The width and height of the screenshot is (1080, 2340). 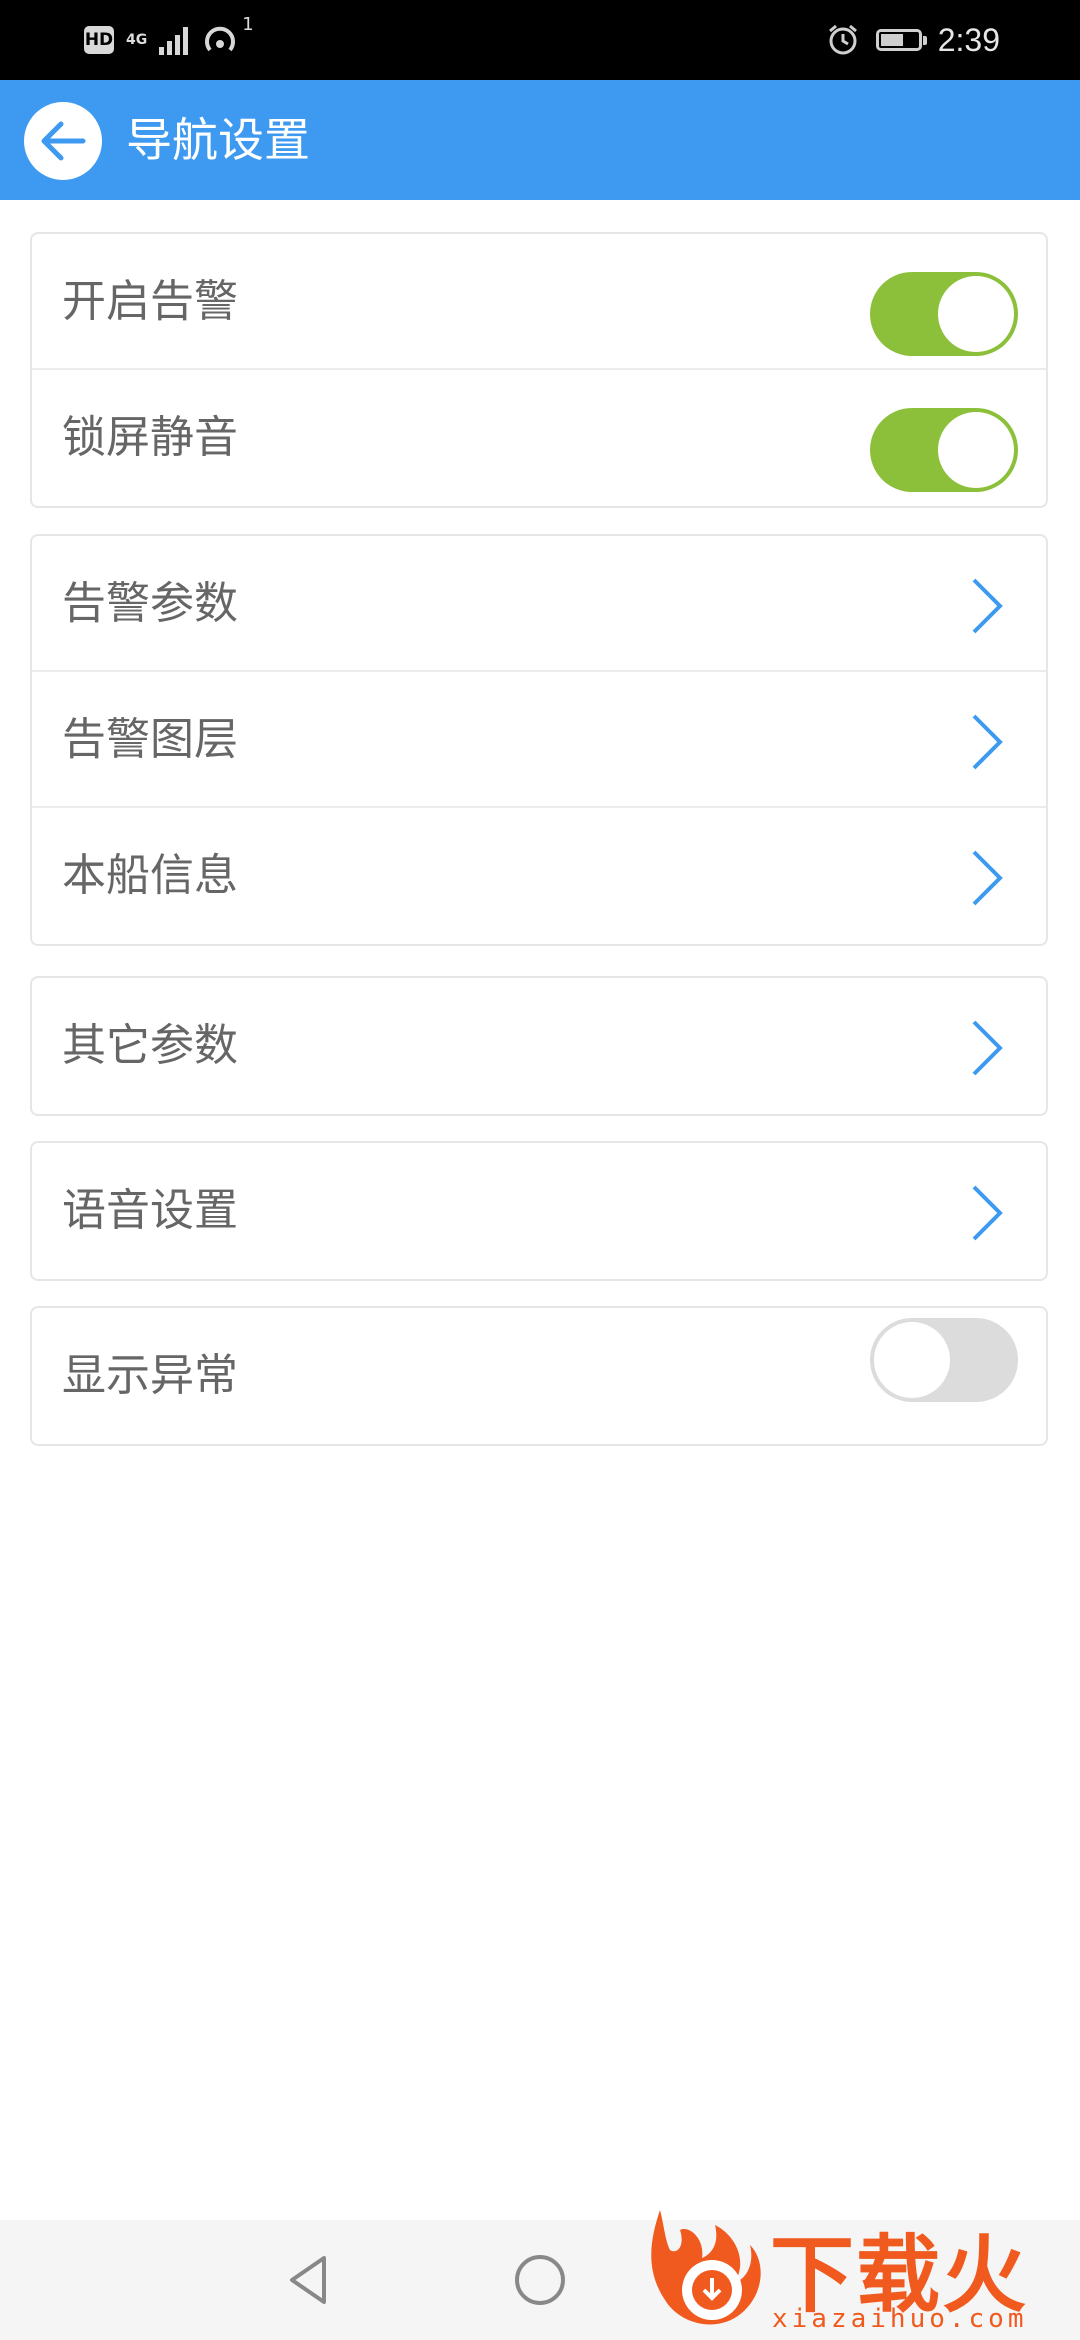 I want to click on arrow-left-icon, so click(x=63, y=141).